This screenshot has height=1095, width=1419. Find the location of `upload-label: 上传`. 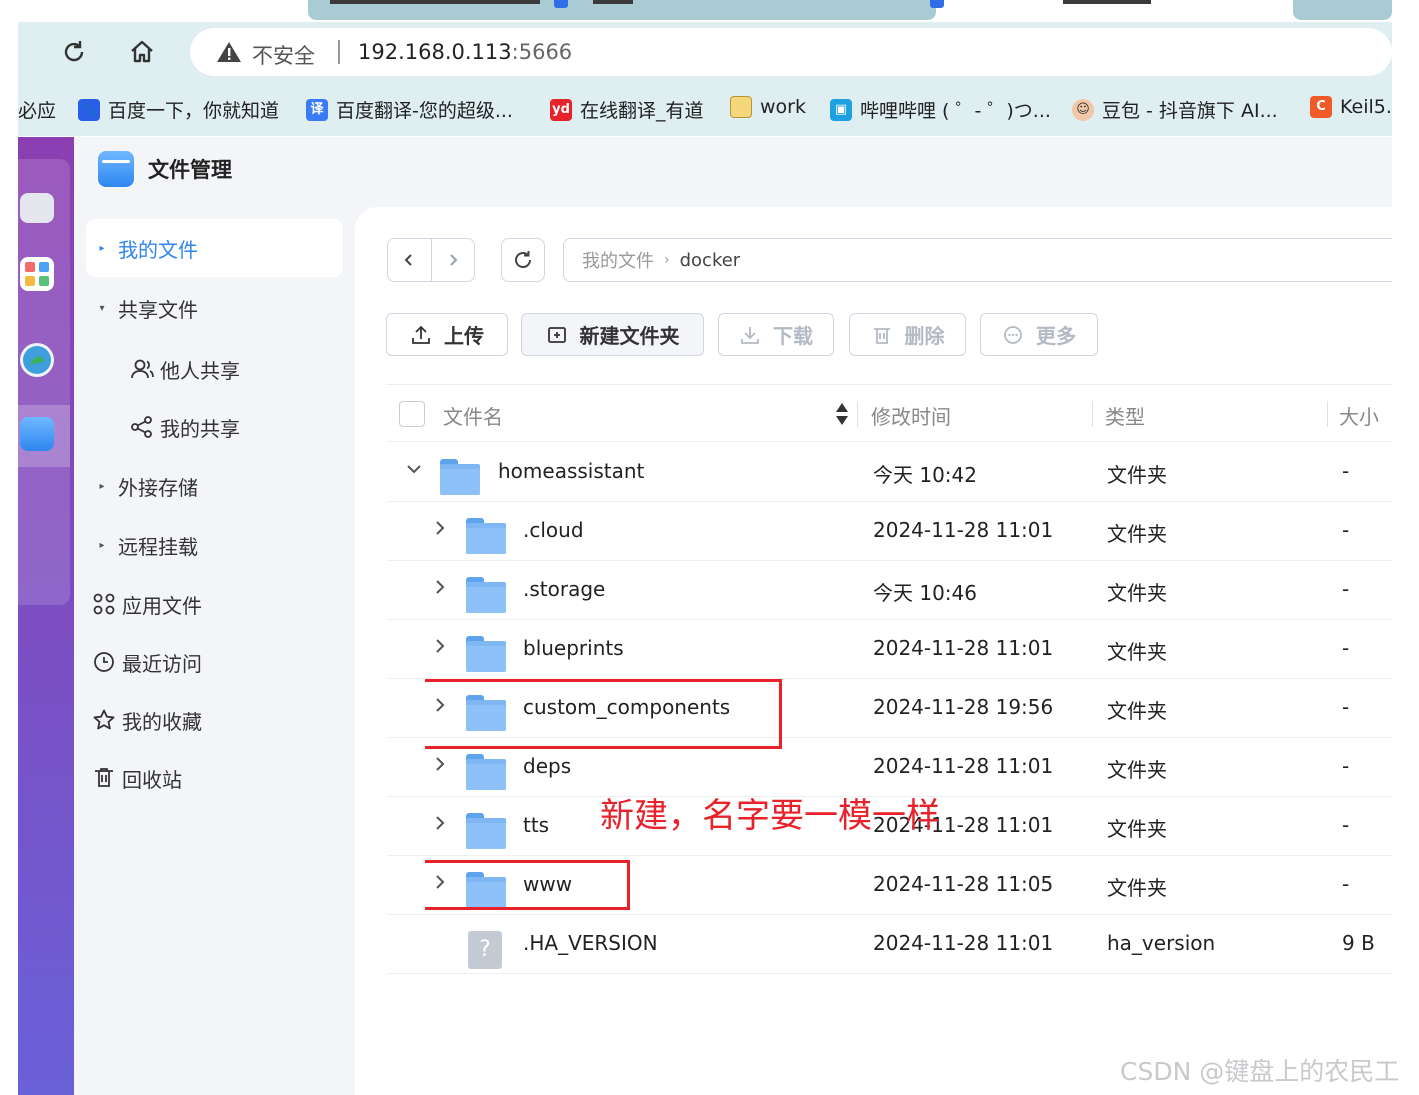

upload-label: 上传 is located at coordinates (464, 336).